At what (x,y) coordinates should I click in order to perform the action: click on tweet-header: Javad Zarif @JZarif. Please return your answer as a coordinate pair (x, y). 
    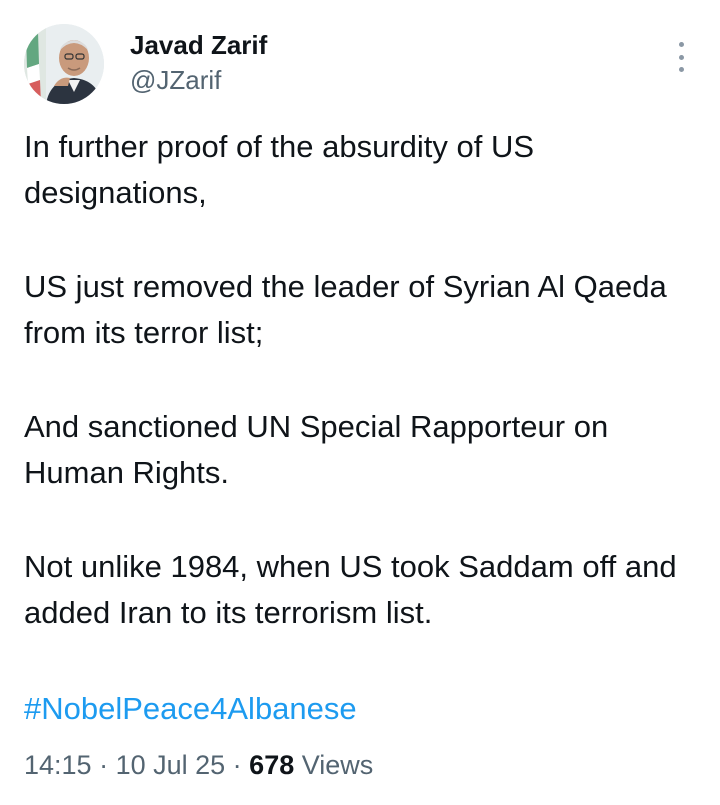
    Looking at the image, I should click on (360, 64).